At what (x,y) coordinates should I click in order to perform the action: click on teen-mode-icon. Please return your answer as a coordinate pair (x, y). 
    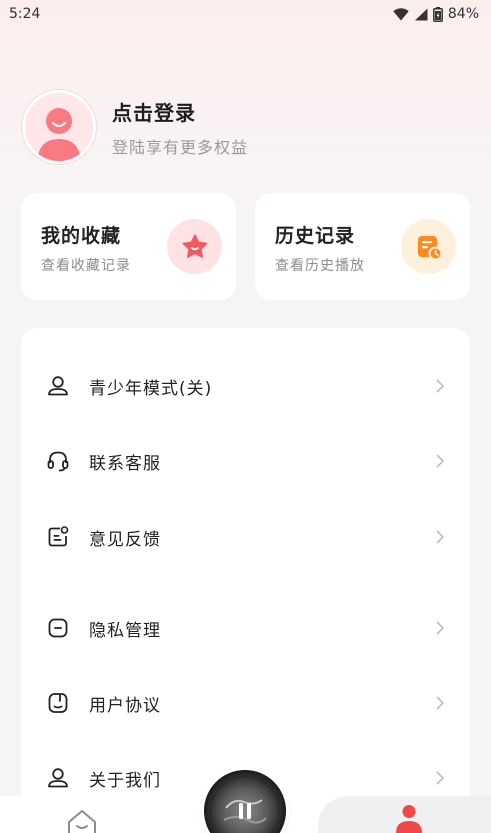
    Looking at the image, I should click on (58, 386).